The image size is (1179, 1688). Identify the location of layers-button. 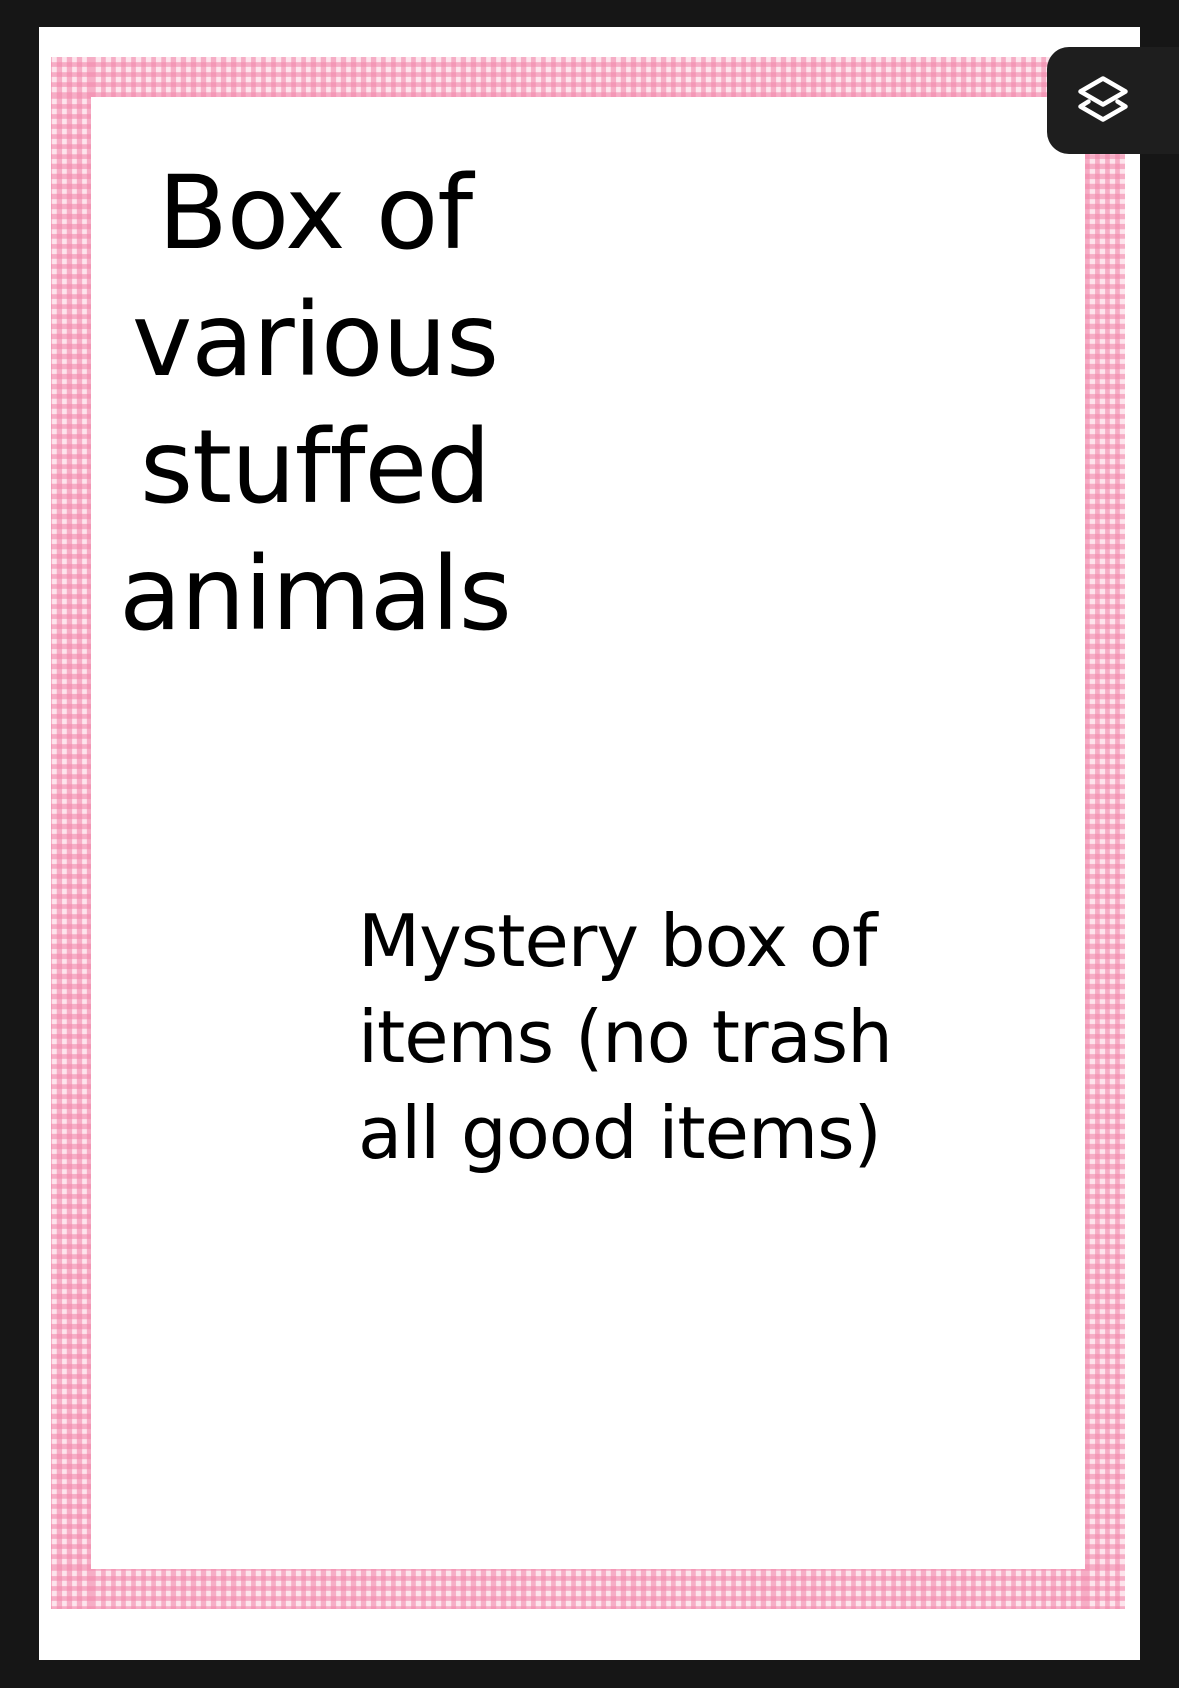
(1113, 100).